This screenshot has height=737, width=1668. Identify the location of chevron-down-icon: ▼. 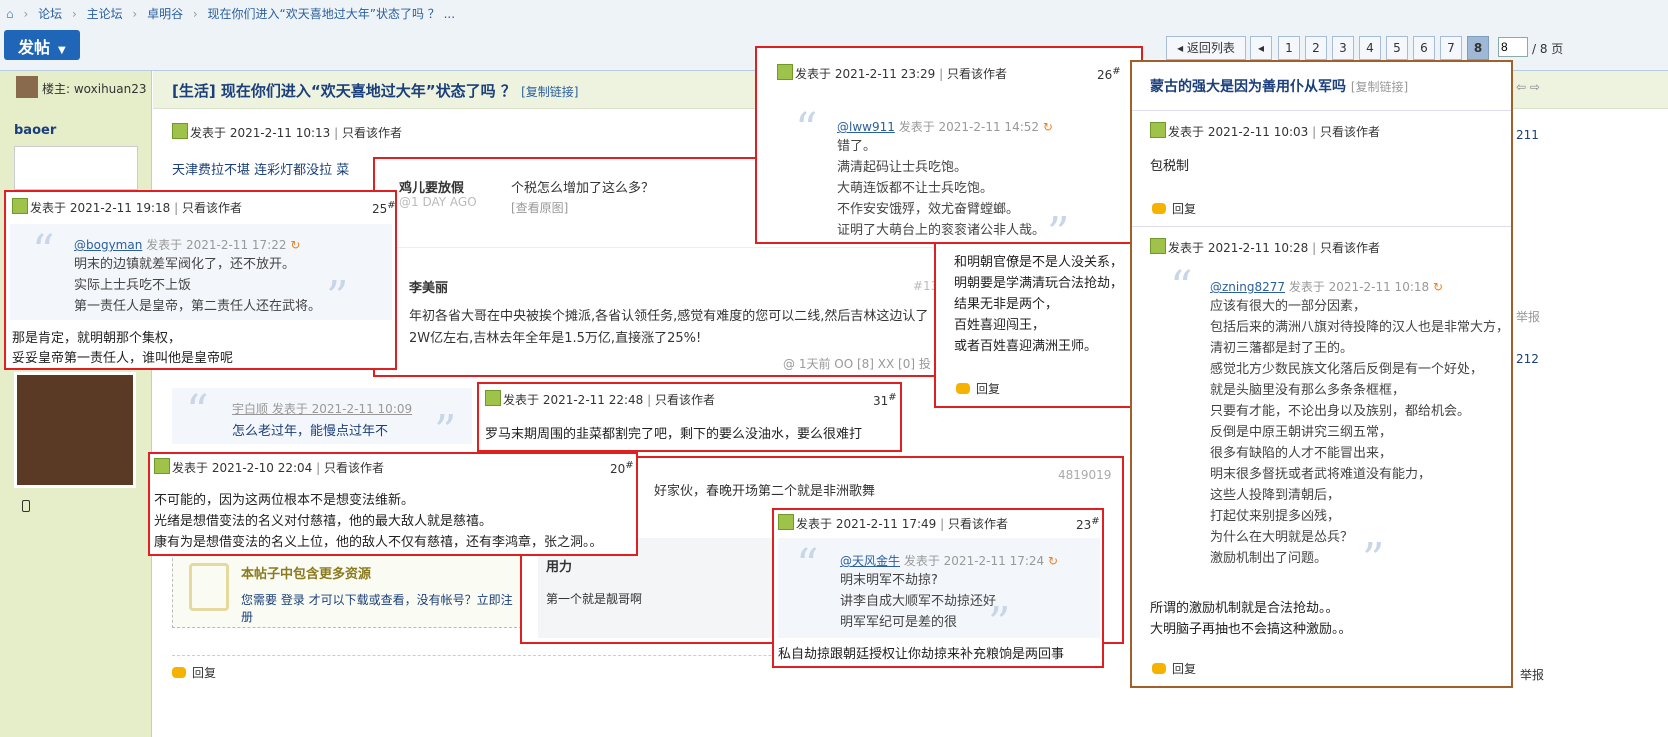
(62, 50).